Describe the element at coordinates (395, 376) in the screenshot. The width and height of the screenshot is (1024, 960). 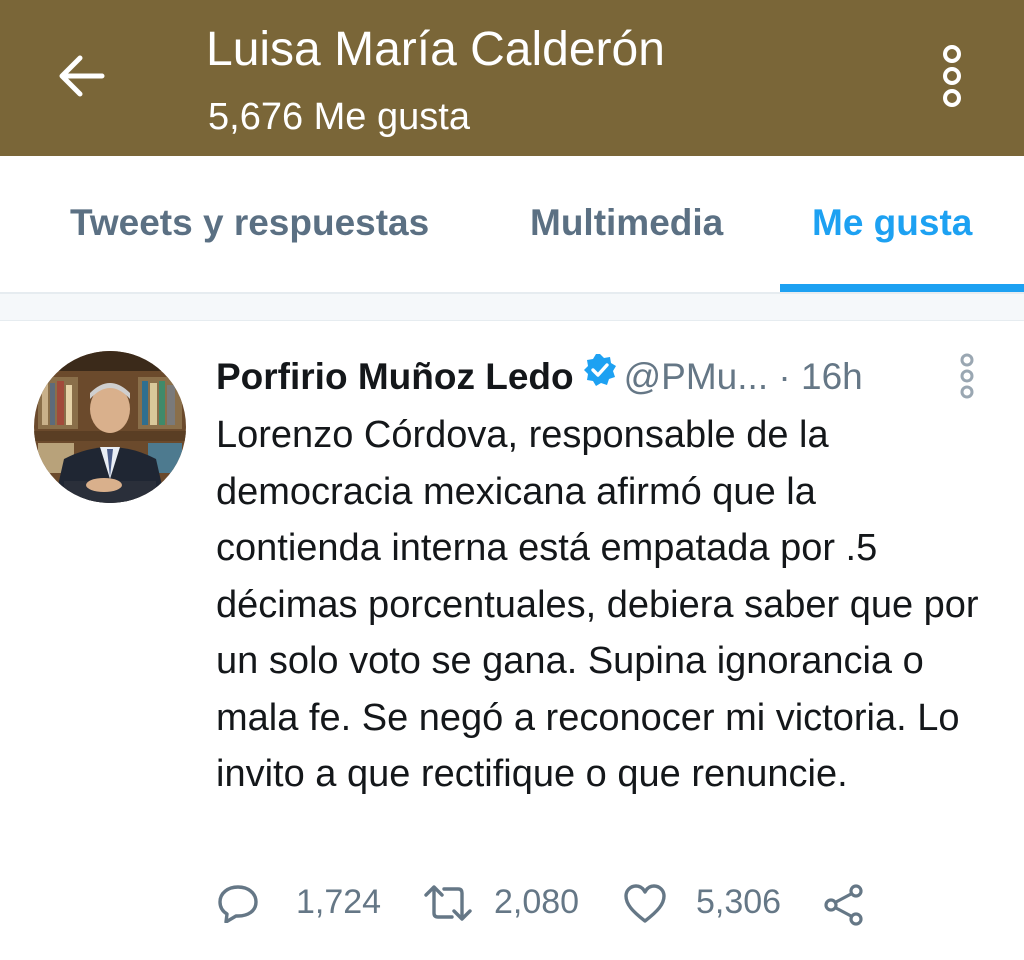
I see `author-name: Porfirio Muñoz Ledo` at that location.